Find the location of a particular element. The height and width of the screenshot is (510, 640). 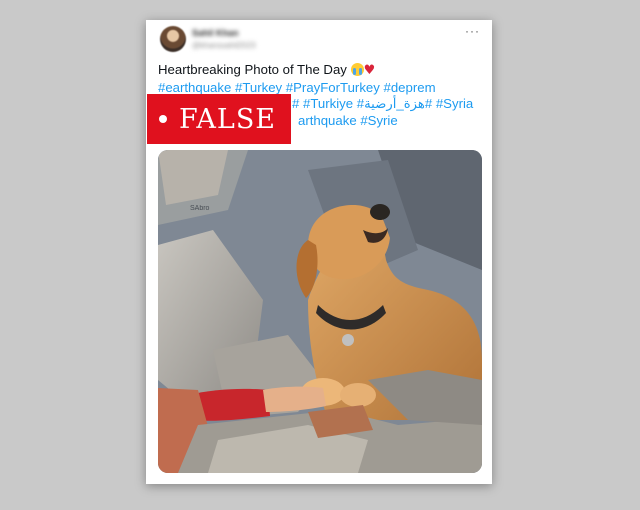

false-rating-label: FALSE is located at coordinates (219, 119).